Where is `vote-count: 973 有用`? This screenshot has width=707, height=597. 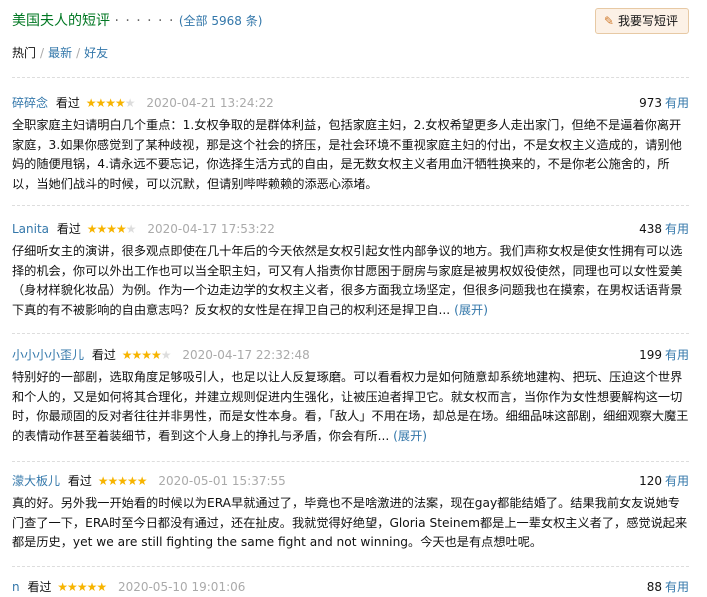
vote-count: 973 有用 is located at coordinates (664, 103).